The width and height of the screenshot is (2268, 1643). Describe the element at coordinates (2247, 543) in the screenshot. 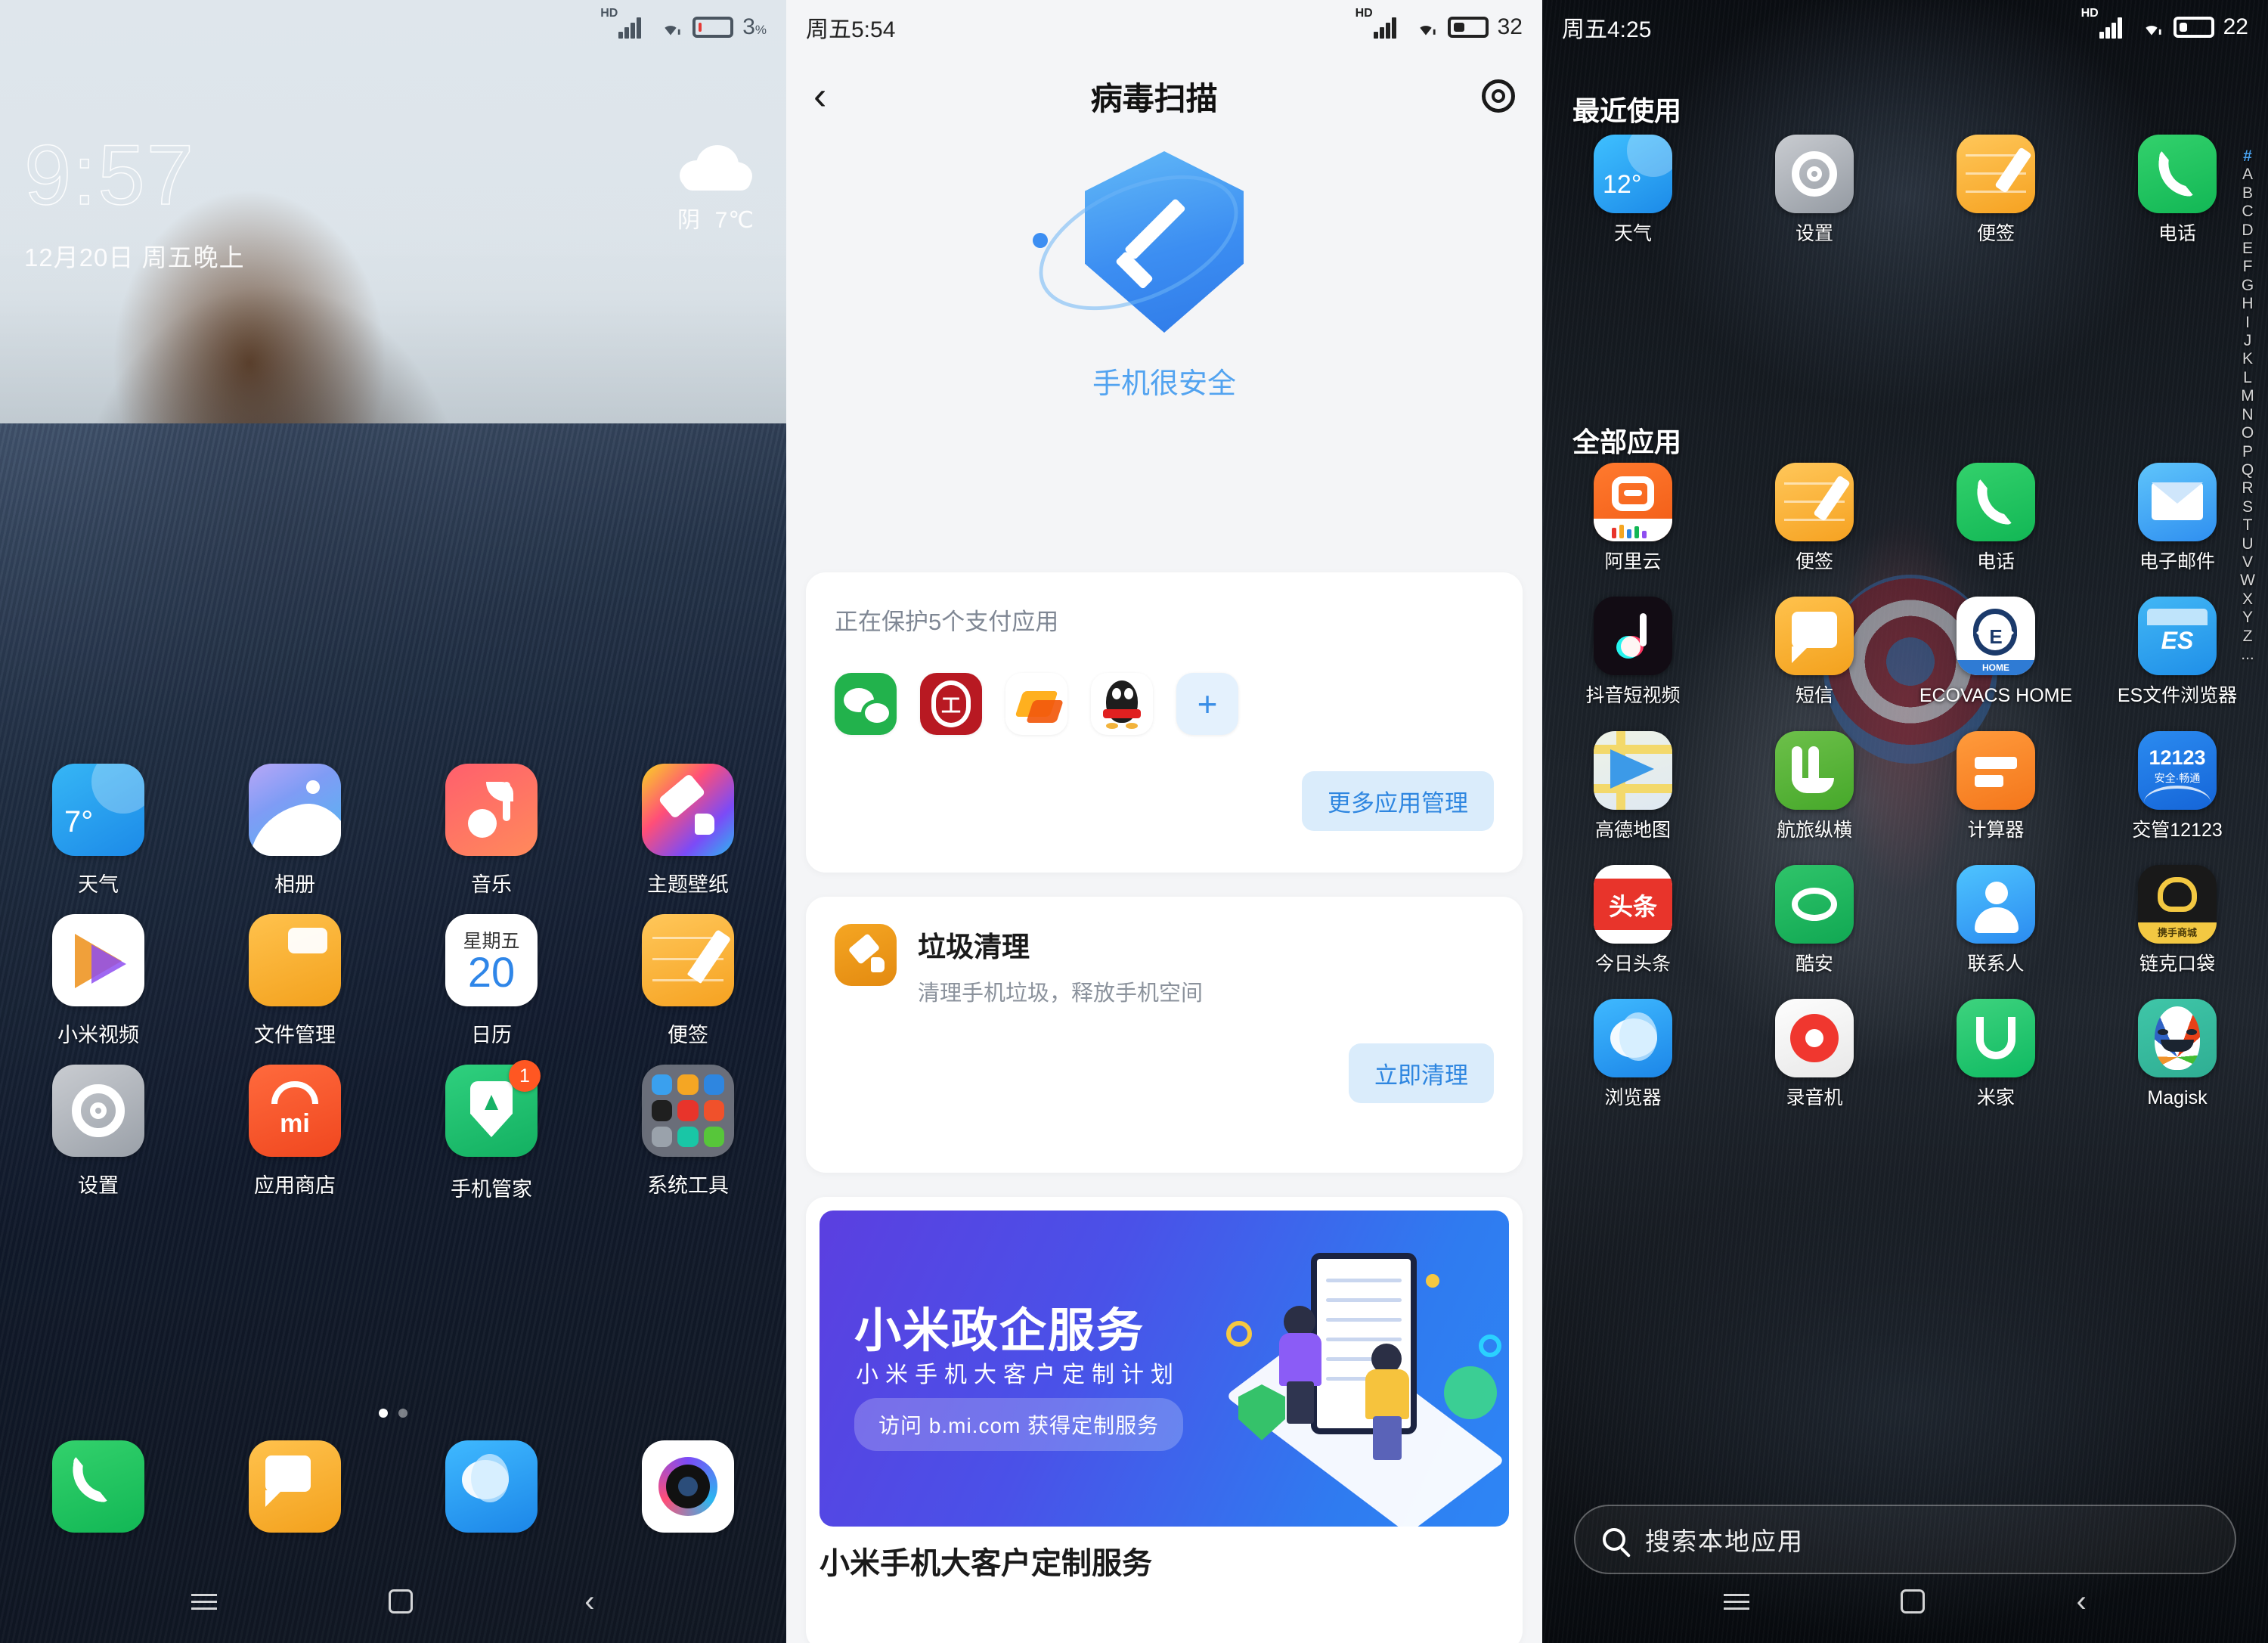

I see `alpha-index-item: U` at that location.